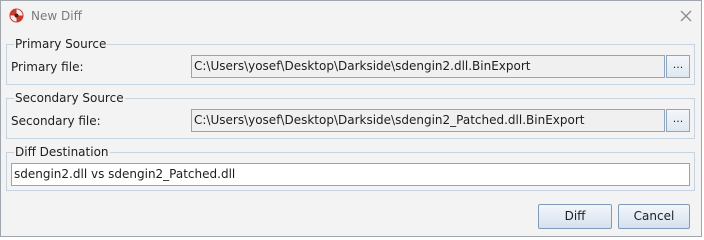 The height and width of the screenshot is (240, 704). Describe the element at coordinates (56, 16) in the screenshot. I see `window-title: New Diff` at that location.